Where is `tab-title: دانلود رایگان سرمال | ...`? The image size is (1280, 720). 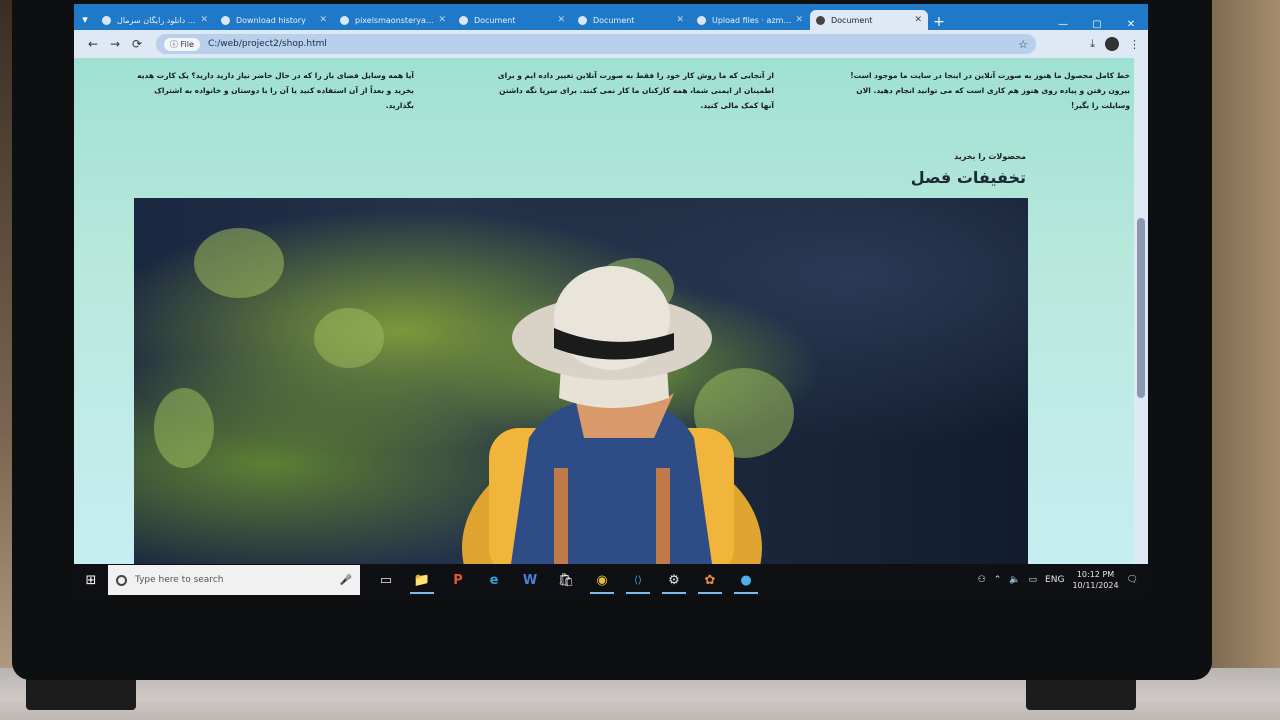
tab-title: دانلود رایگان سرمال | ... is located at coordinates (156, 20).